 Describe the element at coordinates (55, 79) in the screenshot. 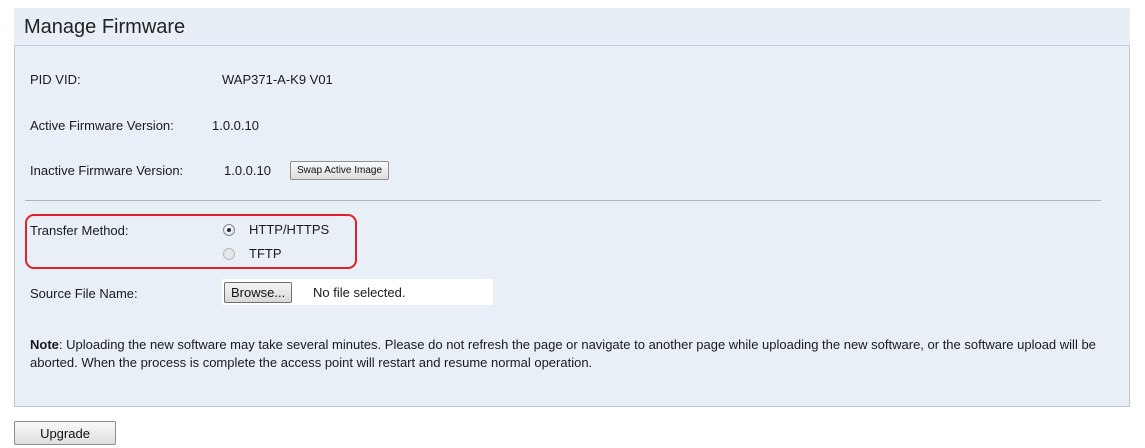

I see `pid-vid-label: PID VID:` at that location.